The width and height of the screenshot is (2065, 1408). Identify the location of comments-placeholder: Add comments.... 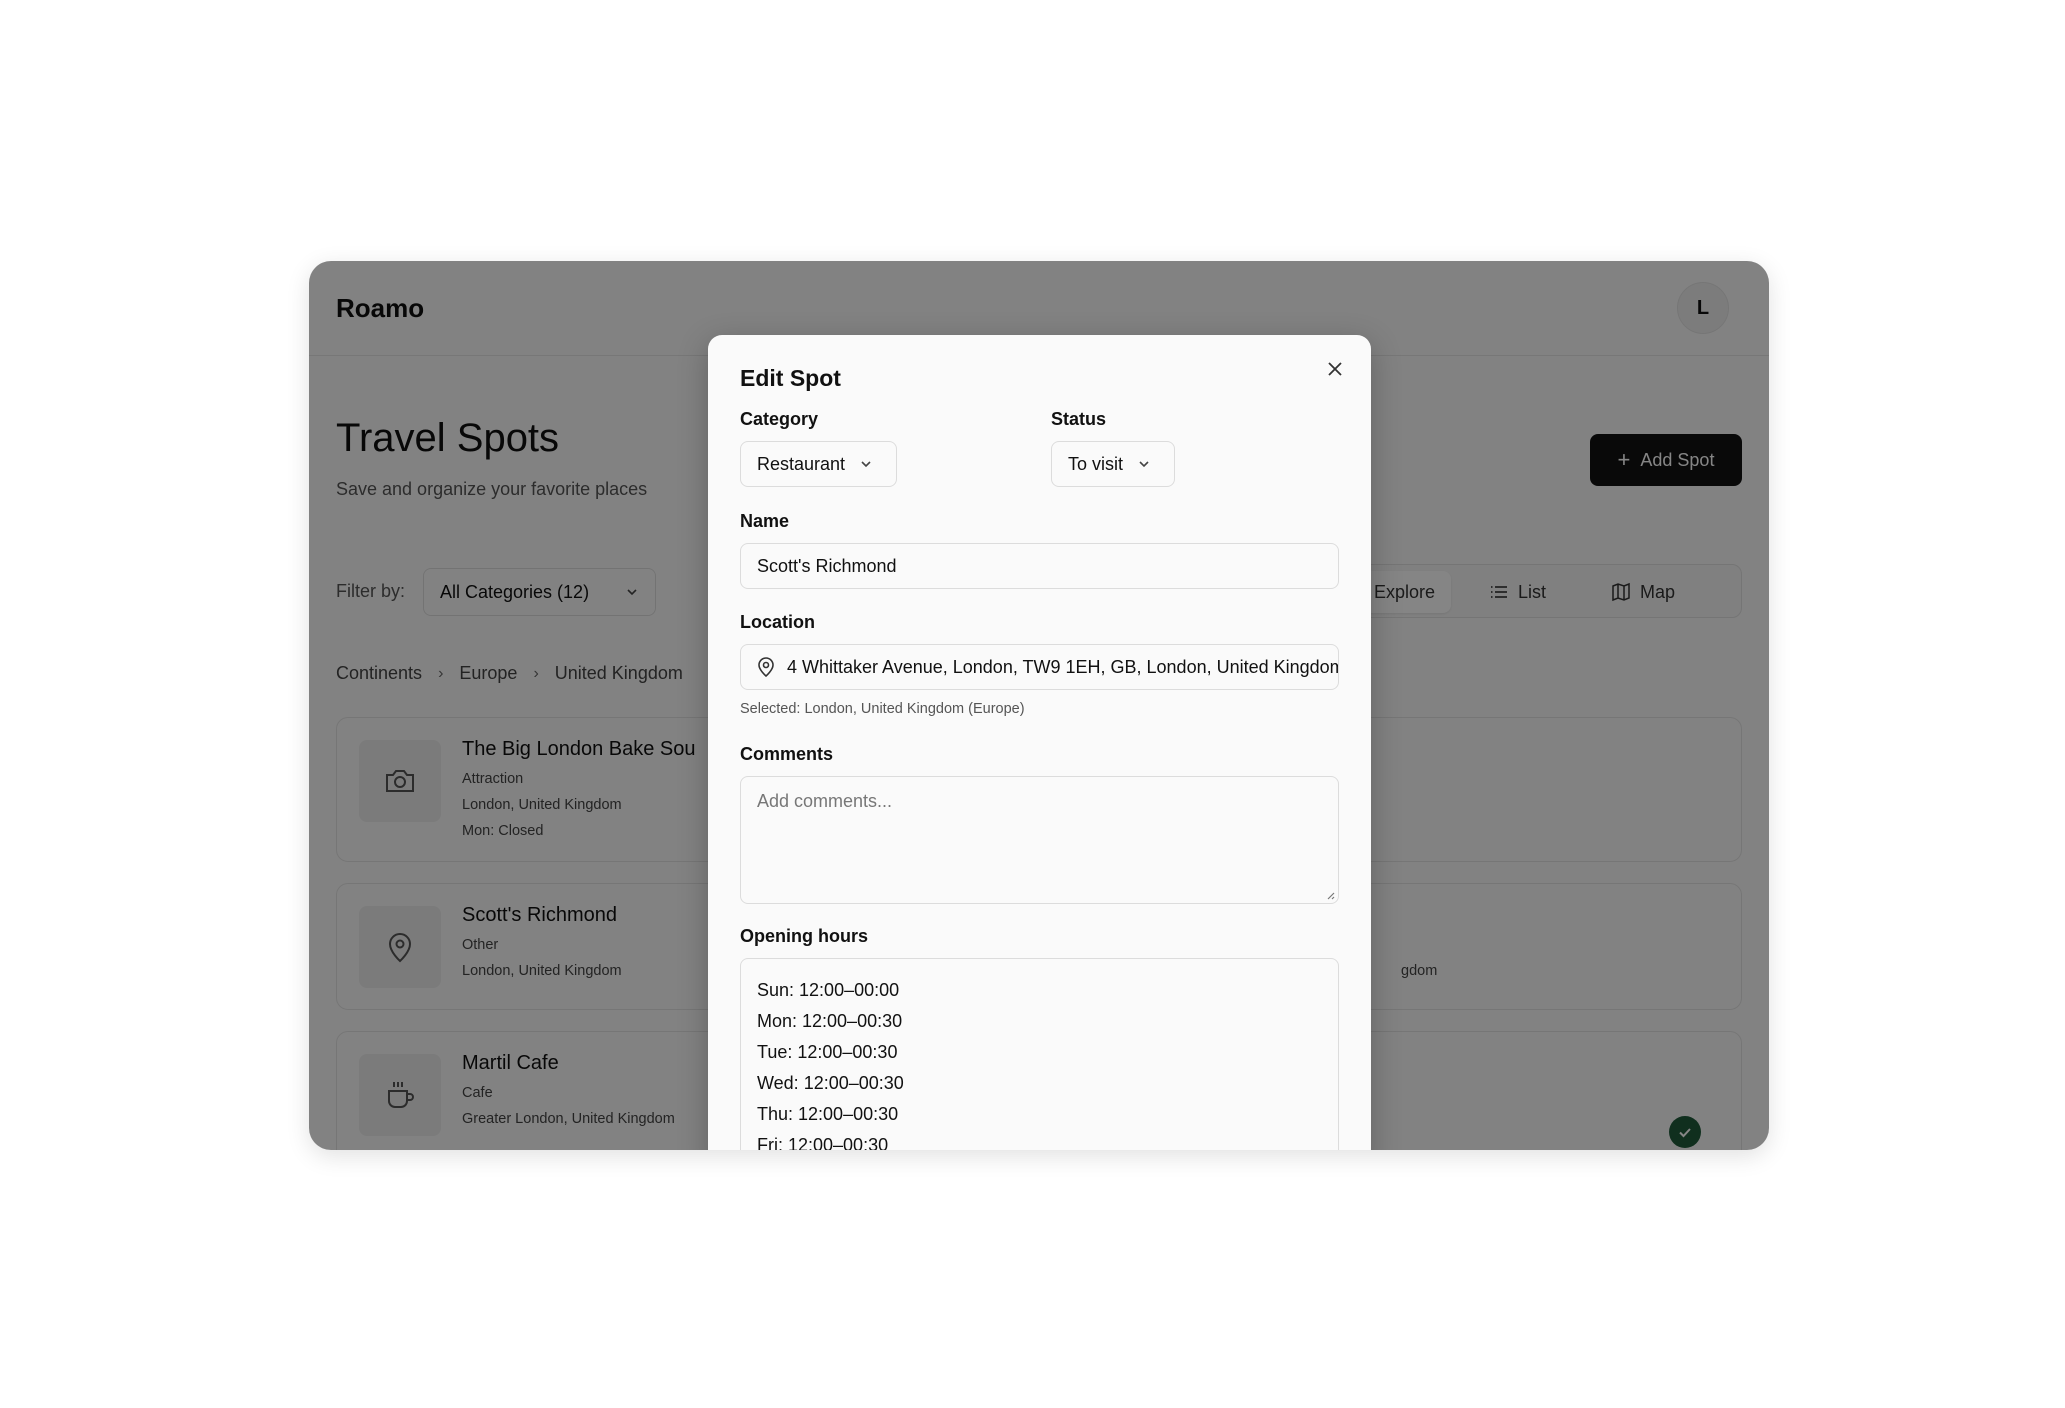
(825, 801).